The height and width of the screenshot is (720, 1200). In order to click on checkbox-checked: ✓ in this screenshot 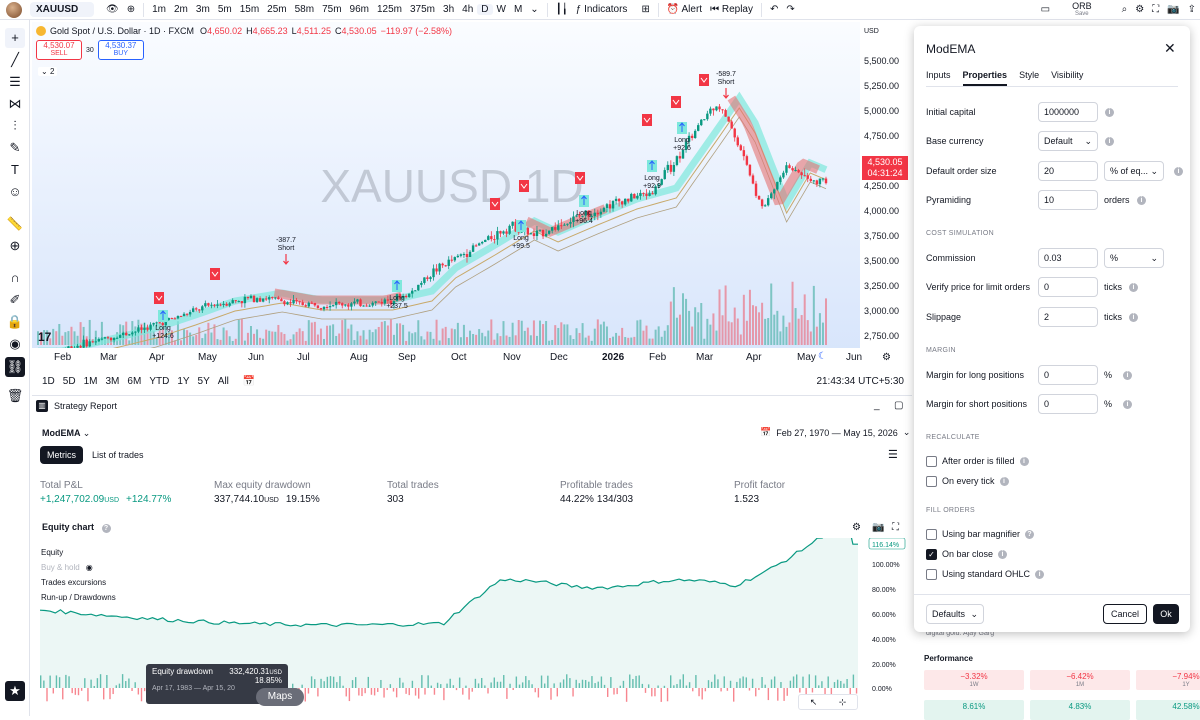, I will do `click(931, 554)`.